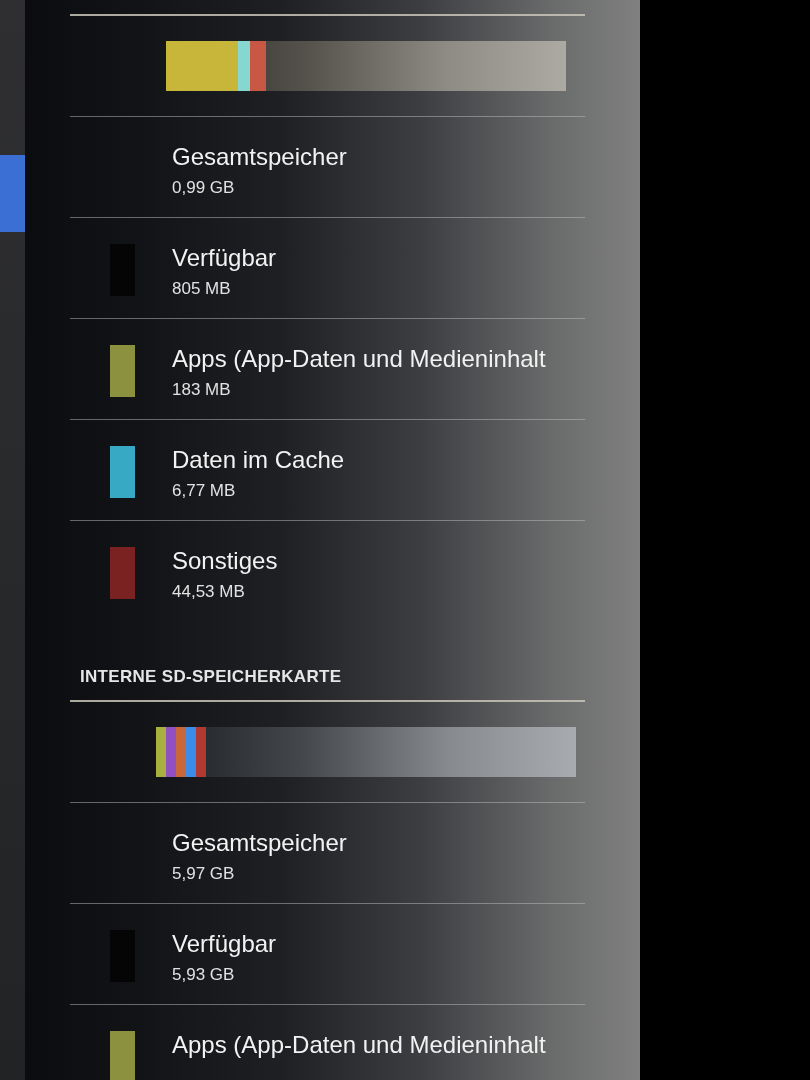 The height and width of the screenshot is (1080, 810). Describe the element at coordinates (211, 677) in the screenshot. I see `section-header: INTERNE SD-SPEICHERKARTE` at that location.